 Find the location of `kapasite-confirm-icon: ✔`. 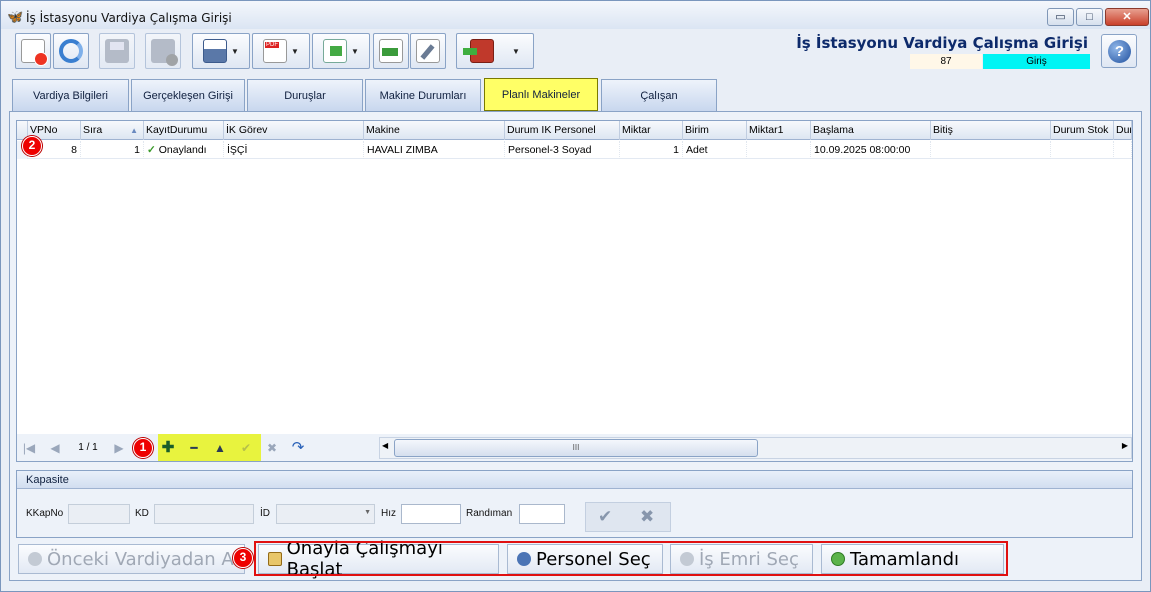

kapasite-confirm-icon: ✔ is located at coordinates (605, 517).